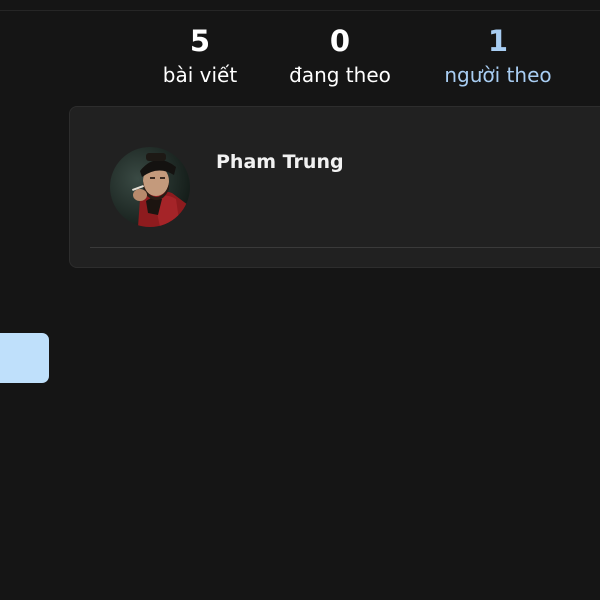 This screenshot has height=600, width=600. I want to click on posts-label: bài viết, so click(200, 75).